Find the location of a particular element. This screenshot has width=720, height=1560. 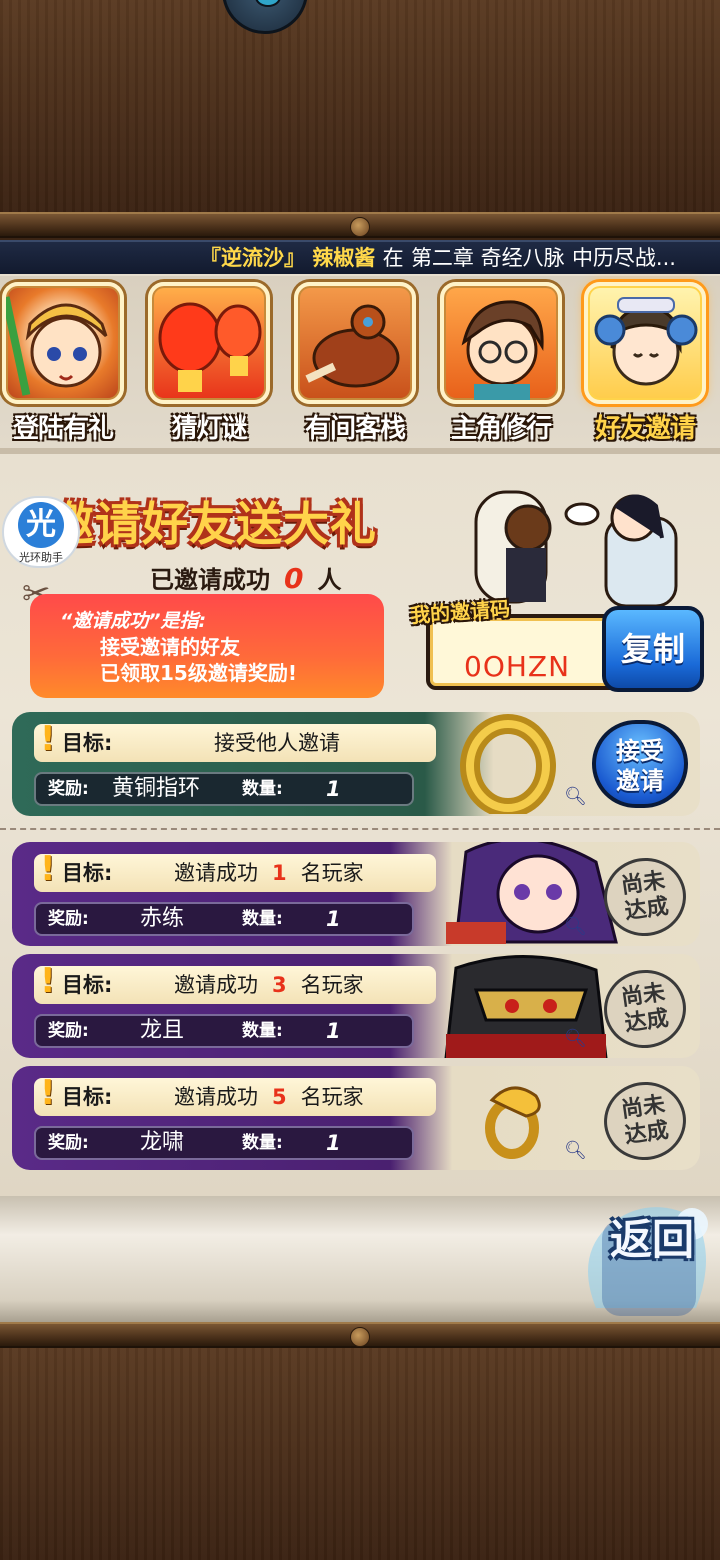

tab-inn: 有间客栈 is located at coordinates (355, 363).